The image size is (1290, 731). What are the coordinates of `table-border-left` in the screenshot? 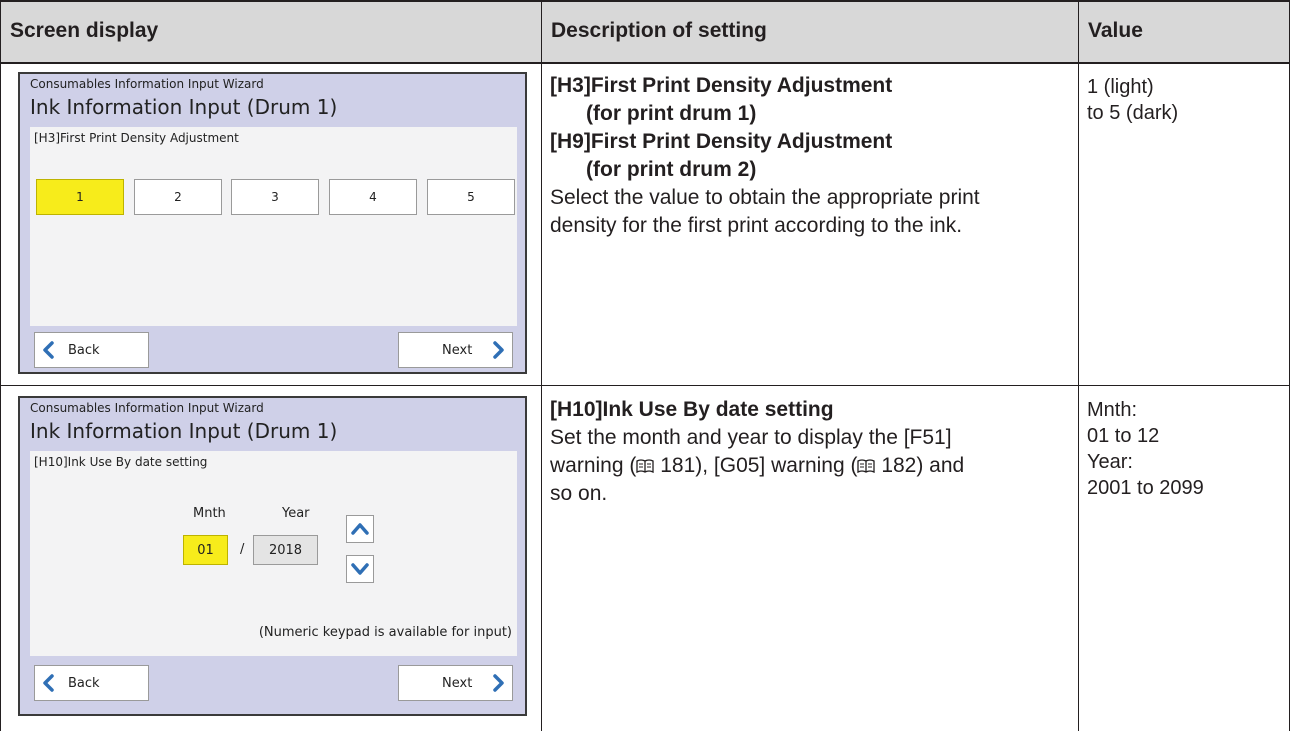 It's located at (0, 365).